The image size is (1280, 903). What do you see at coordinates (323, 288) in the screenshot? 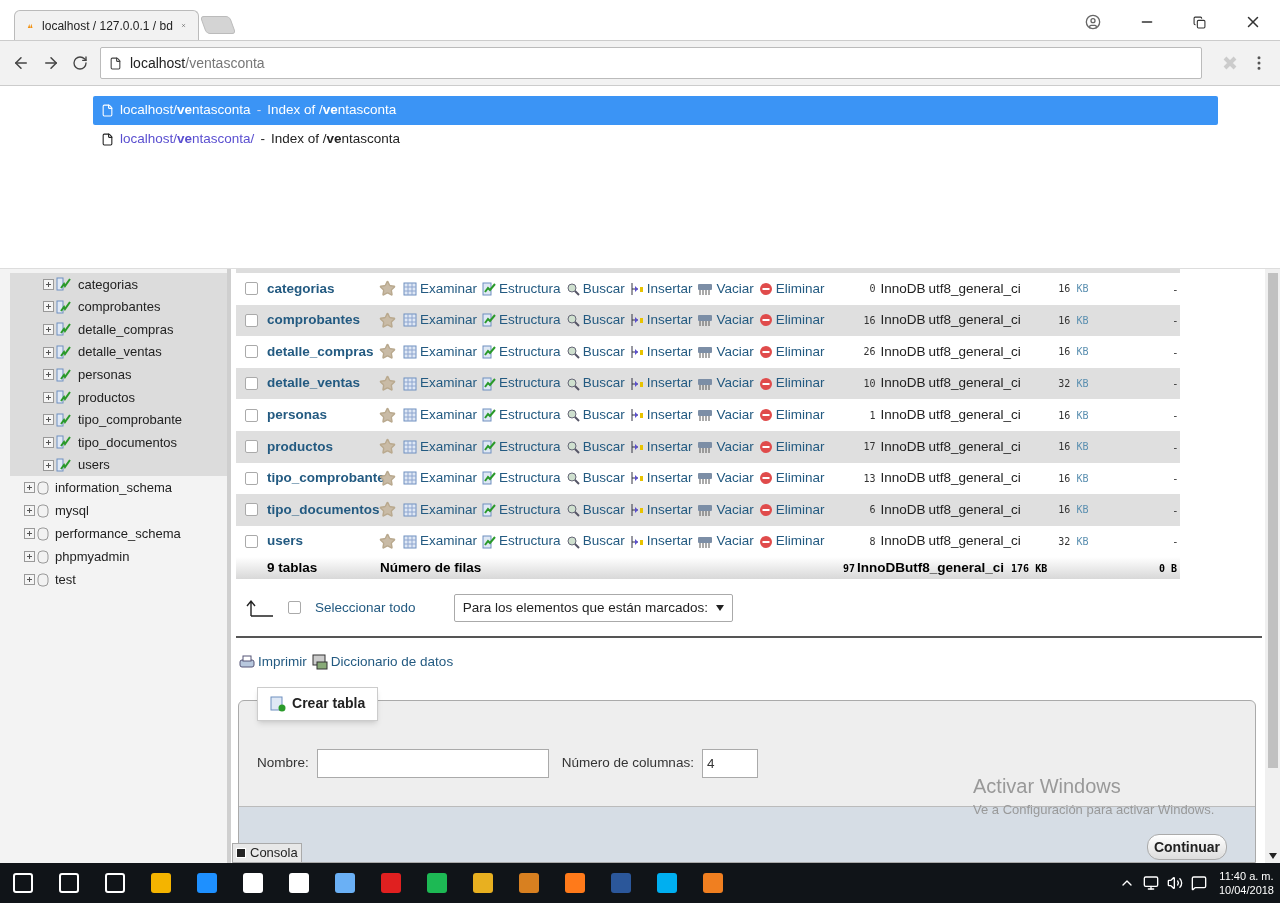
I see `table-name-link: categorias` at bounding box center [323, 288].